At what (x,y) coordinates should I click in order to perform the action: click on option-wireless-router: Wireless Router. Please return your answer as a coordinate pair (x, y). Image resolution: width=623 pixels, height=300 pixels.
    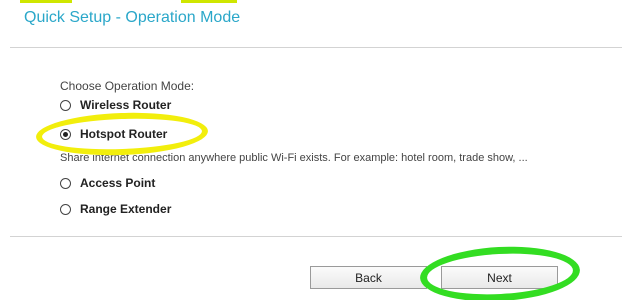
    Looking at the image, I should click on (115, 105).